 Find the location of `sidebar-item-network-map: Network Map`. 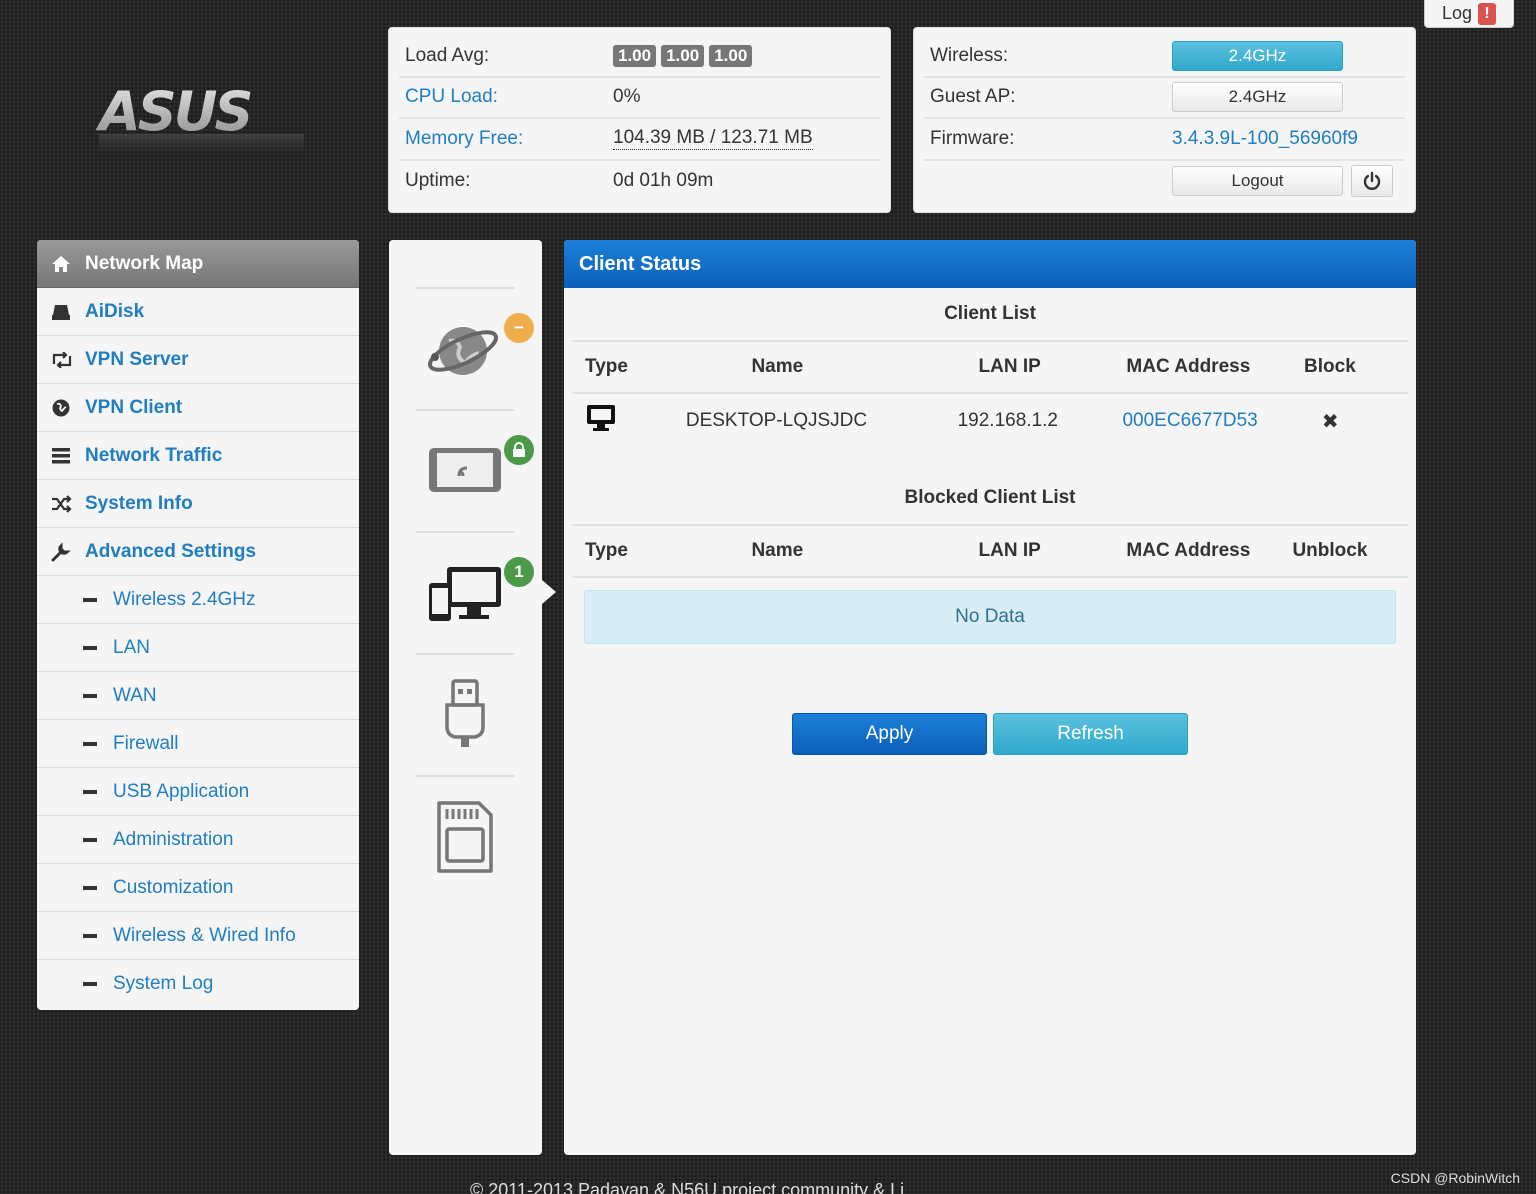

sidebar-item-network-map: Network Map is located at coordinates (198, 264).